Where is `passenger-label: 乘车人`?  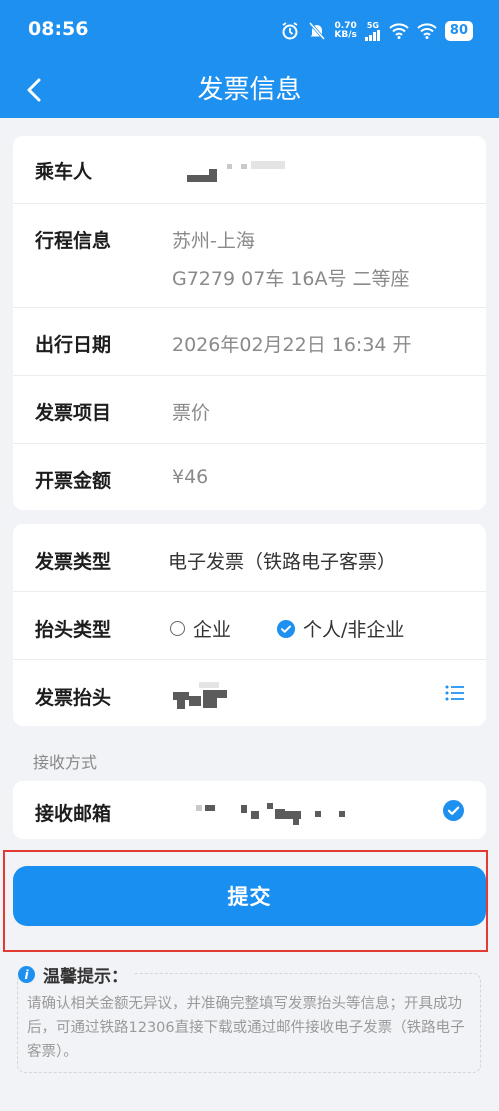 passenger-label: 乘车人 is located at coordinates (64, 172).